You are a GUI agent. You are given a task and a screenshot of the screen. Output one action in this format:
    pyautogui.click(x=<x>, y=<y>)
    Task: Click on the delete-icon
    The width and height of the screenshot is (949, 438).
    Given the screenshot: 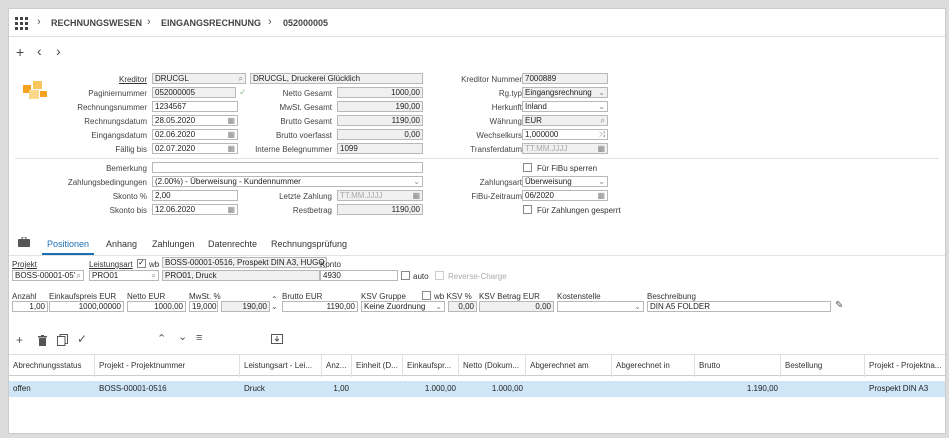 What is the action you would take?
    pyautogui.click(x=42, y=341)
    